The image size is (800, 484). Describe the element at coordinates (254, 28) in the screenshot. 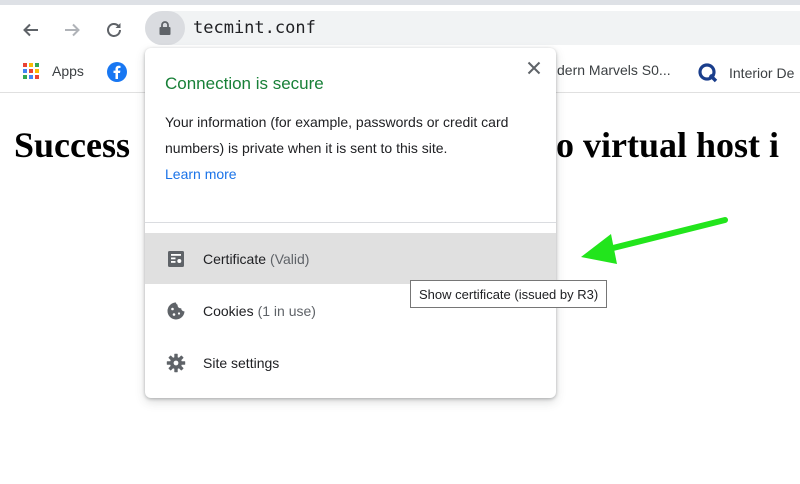

I see `url-text: tecmint.conf` at that location.